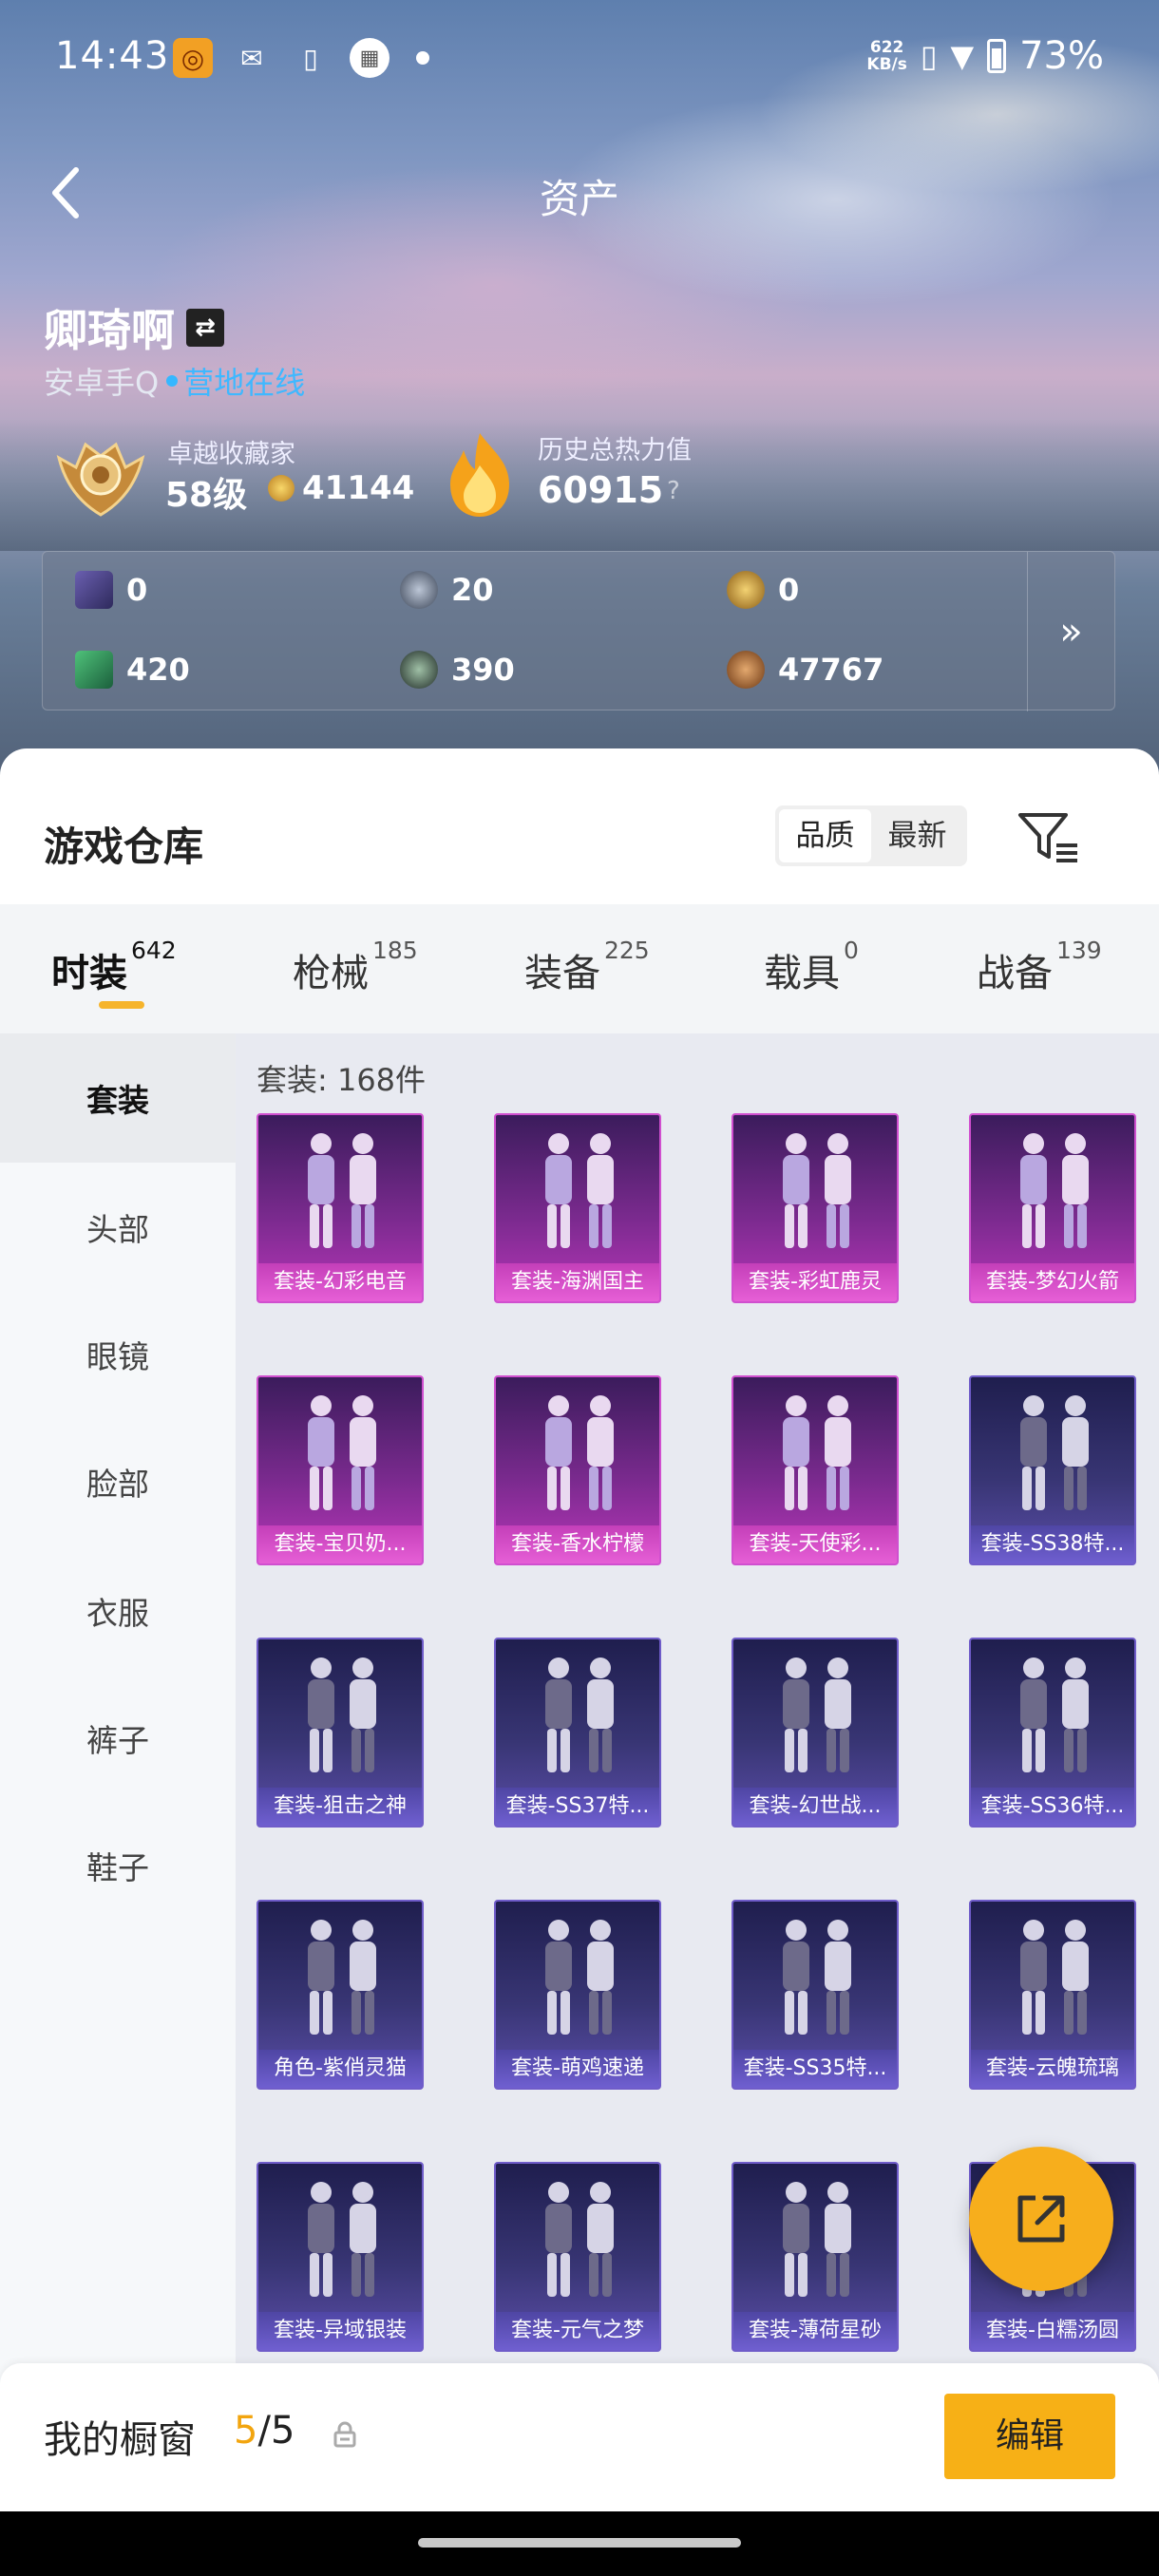 Image resolution: width=1159 pixels, height=2576 pixels. Describe the element at coordinates (886, 64) in the screenshot. I see `net-speed-unit: KB/s` at that location.